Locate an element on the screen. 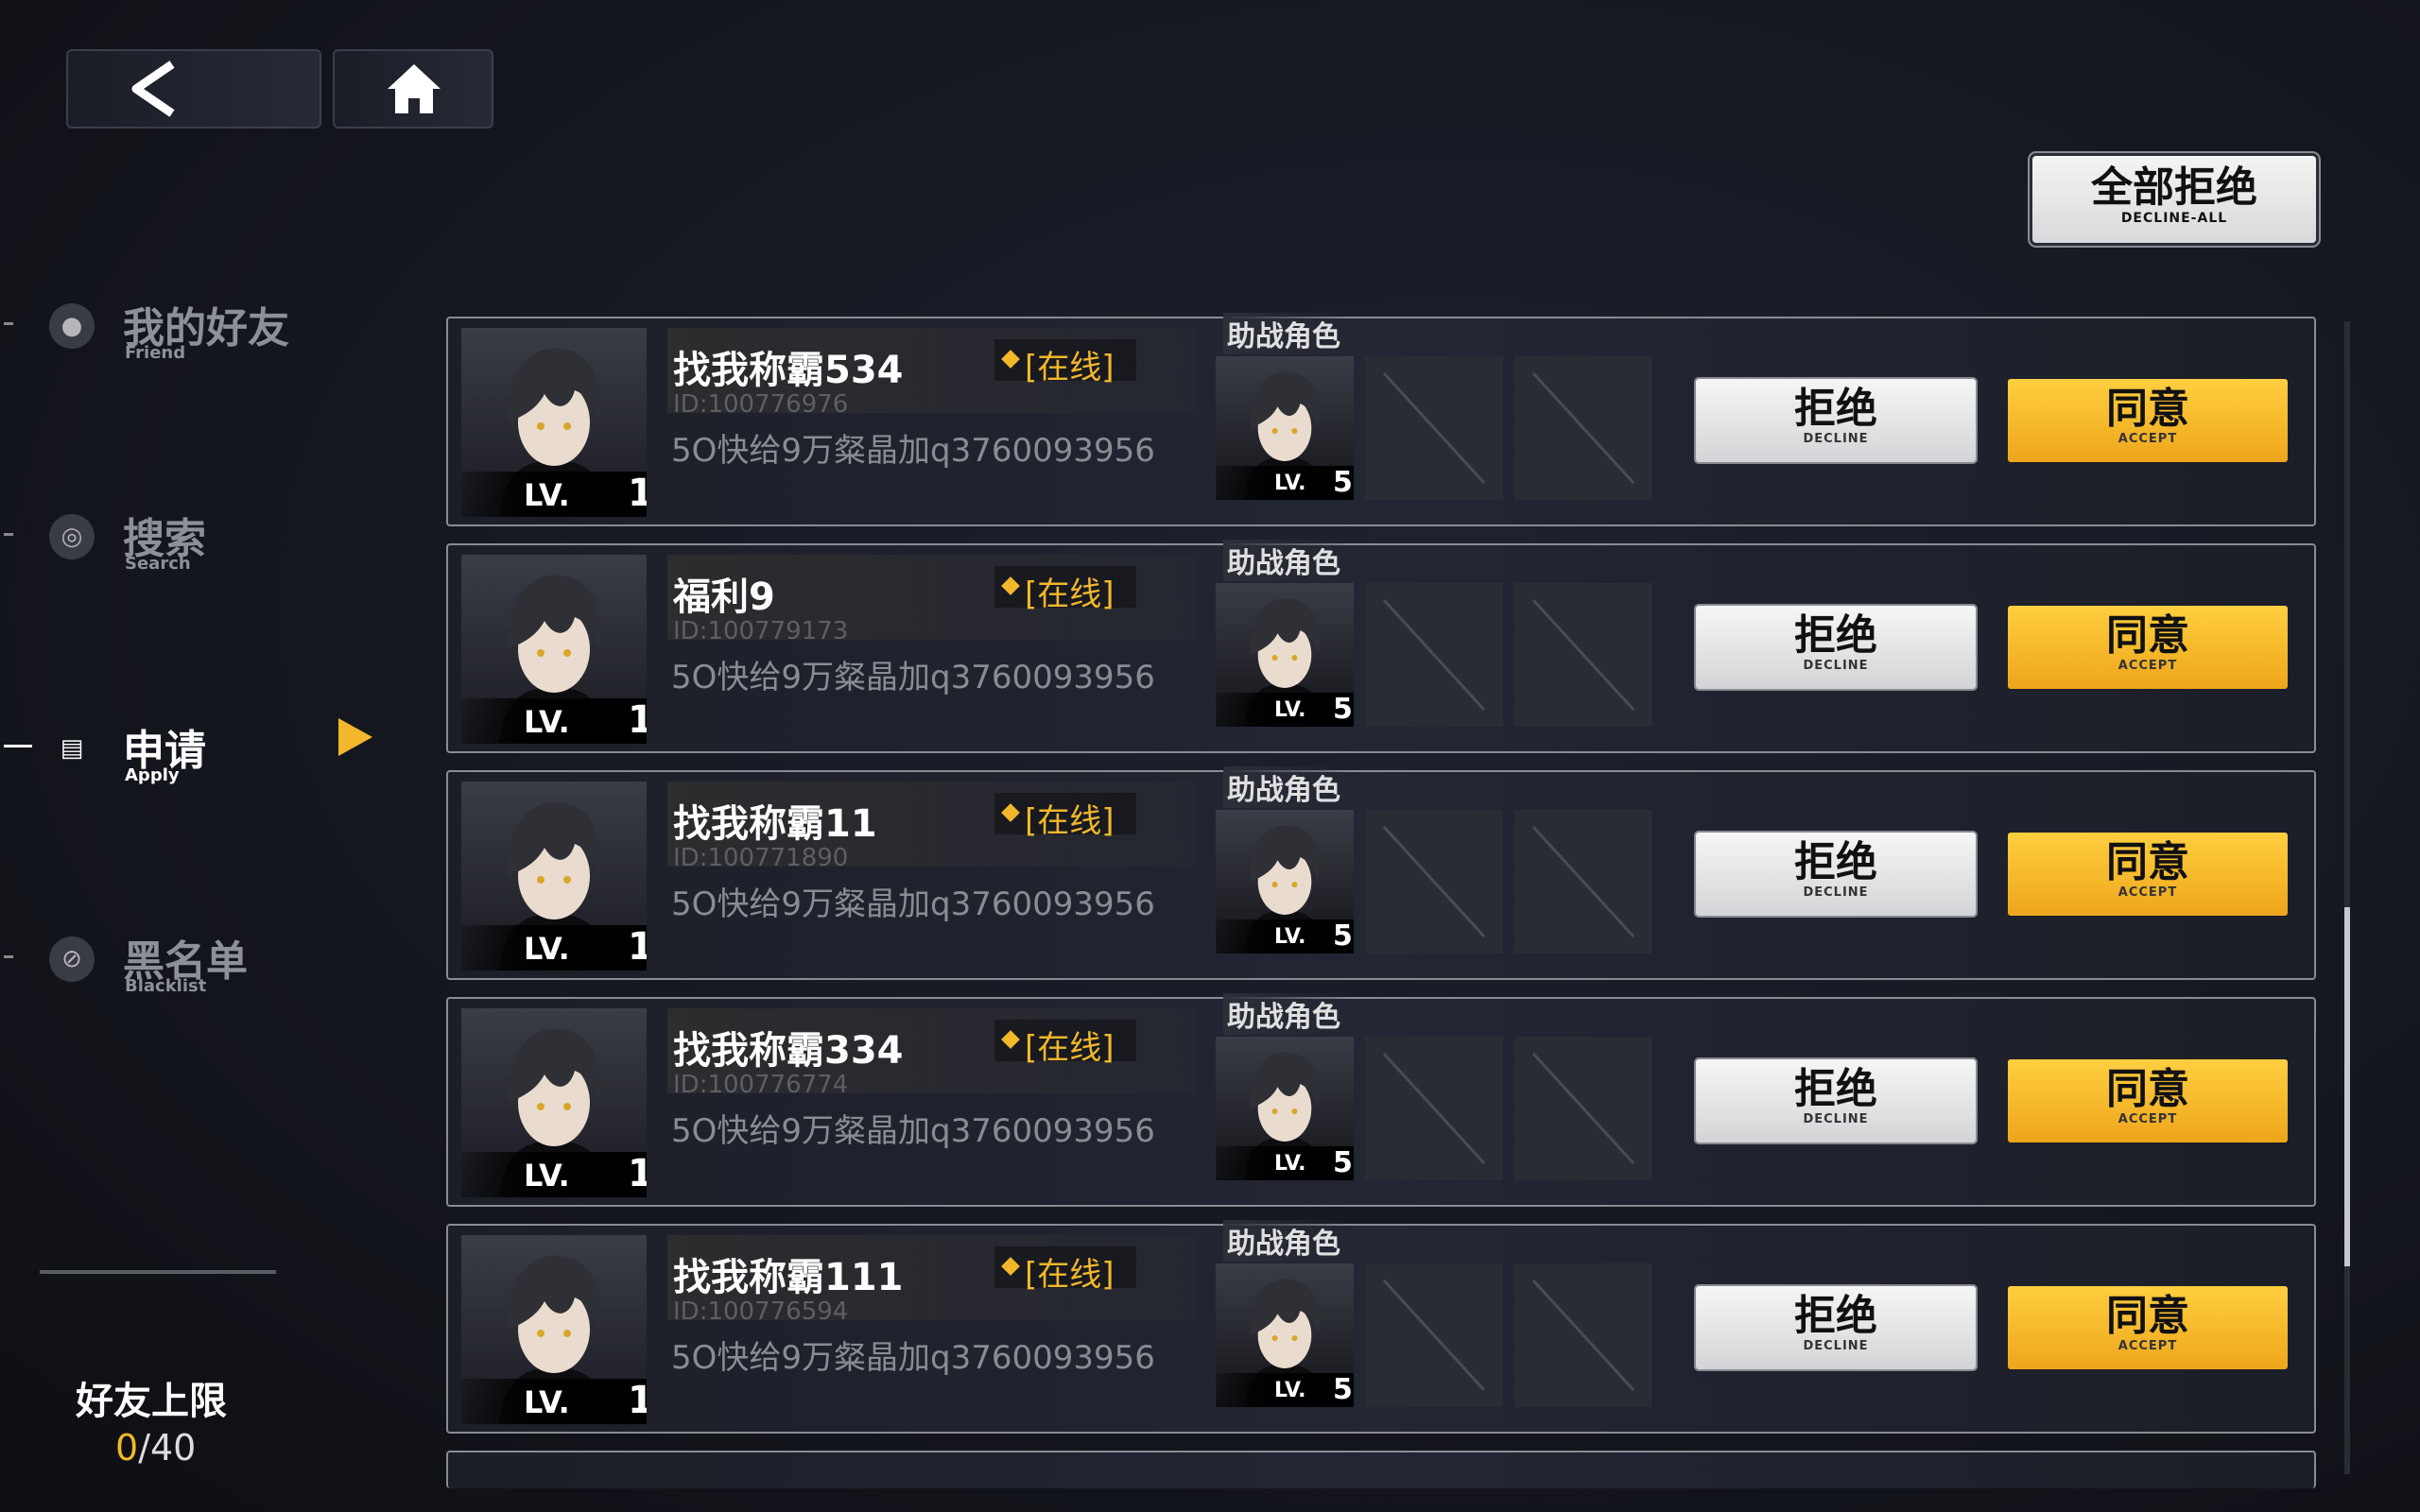 Image resolution: width=2420 pixels, height=1512 pixels. home-button is located at coordinates (413, 89).